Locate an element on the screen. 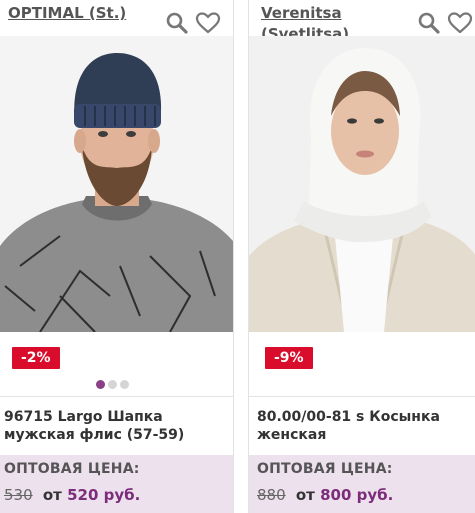 The width and height of the screenshot is (475, 513). current-price: 800 руб. is located at coordinates (357, 495).